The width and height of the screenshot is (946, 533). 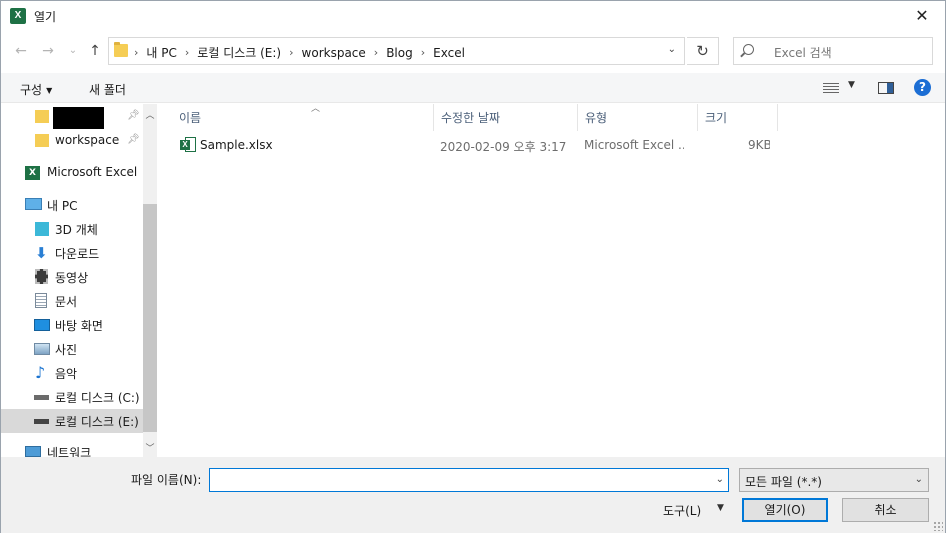 What do you see at coordinates (33, 451) in the screenshot?
I see `network-icon` at bounding box center [33, 451].